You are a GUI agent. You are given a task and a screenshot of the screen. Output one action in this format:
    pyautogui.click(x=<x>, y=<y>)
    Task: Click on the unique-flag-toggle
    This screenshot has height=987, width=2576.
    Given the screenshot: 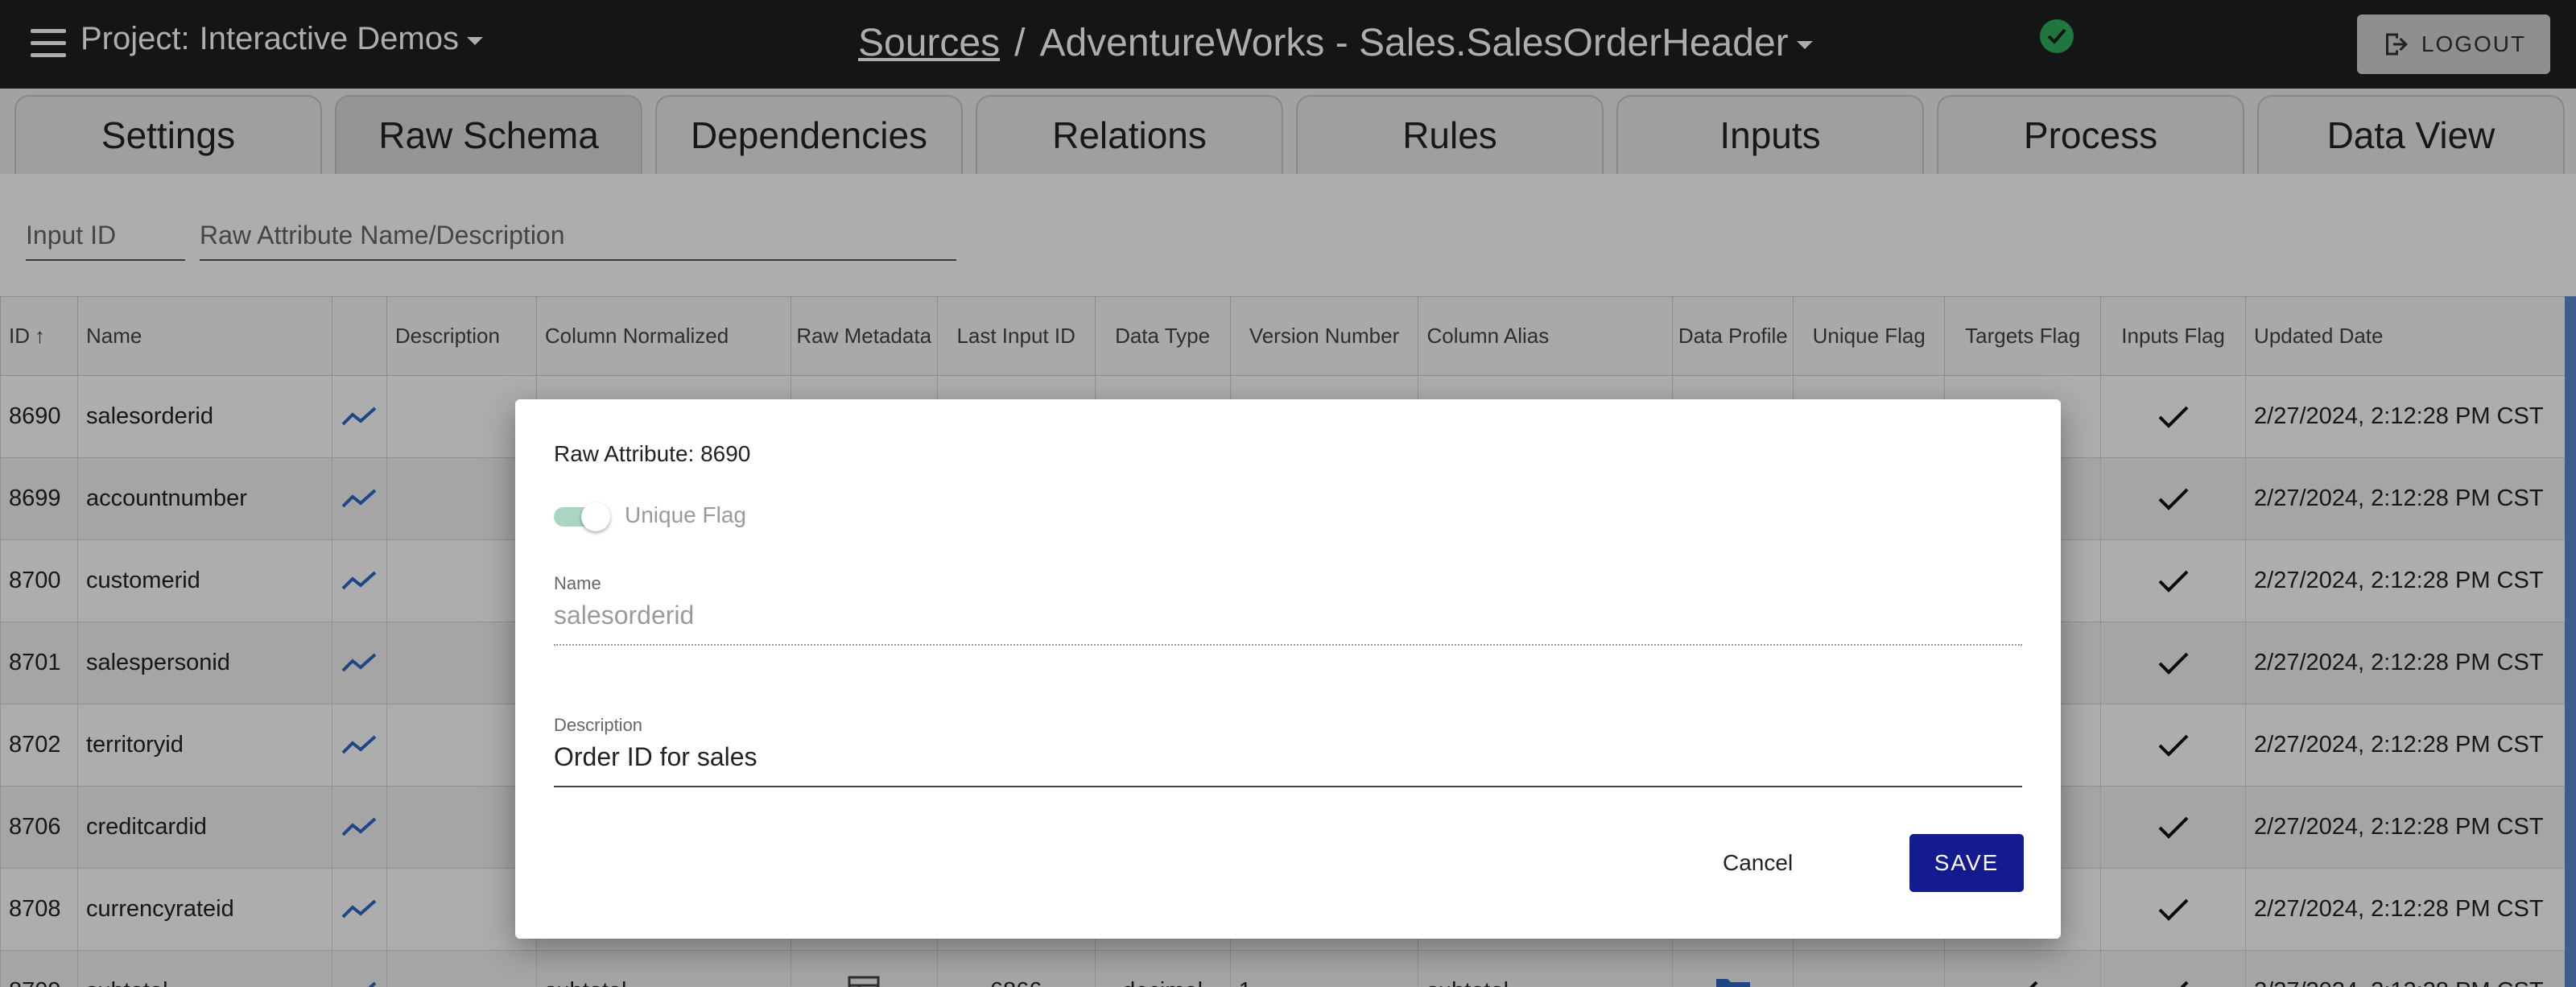 What is the action you would take?
    pyautogui.click(x=583, y=516)
    